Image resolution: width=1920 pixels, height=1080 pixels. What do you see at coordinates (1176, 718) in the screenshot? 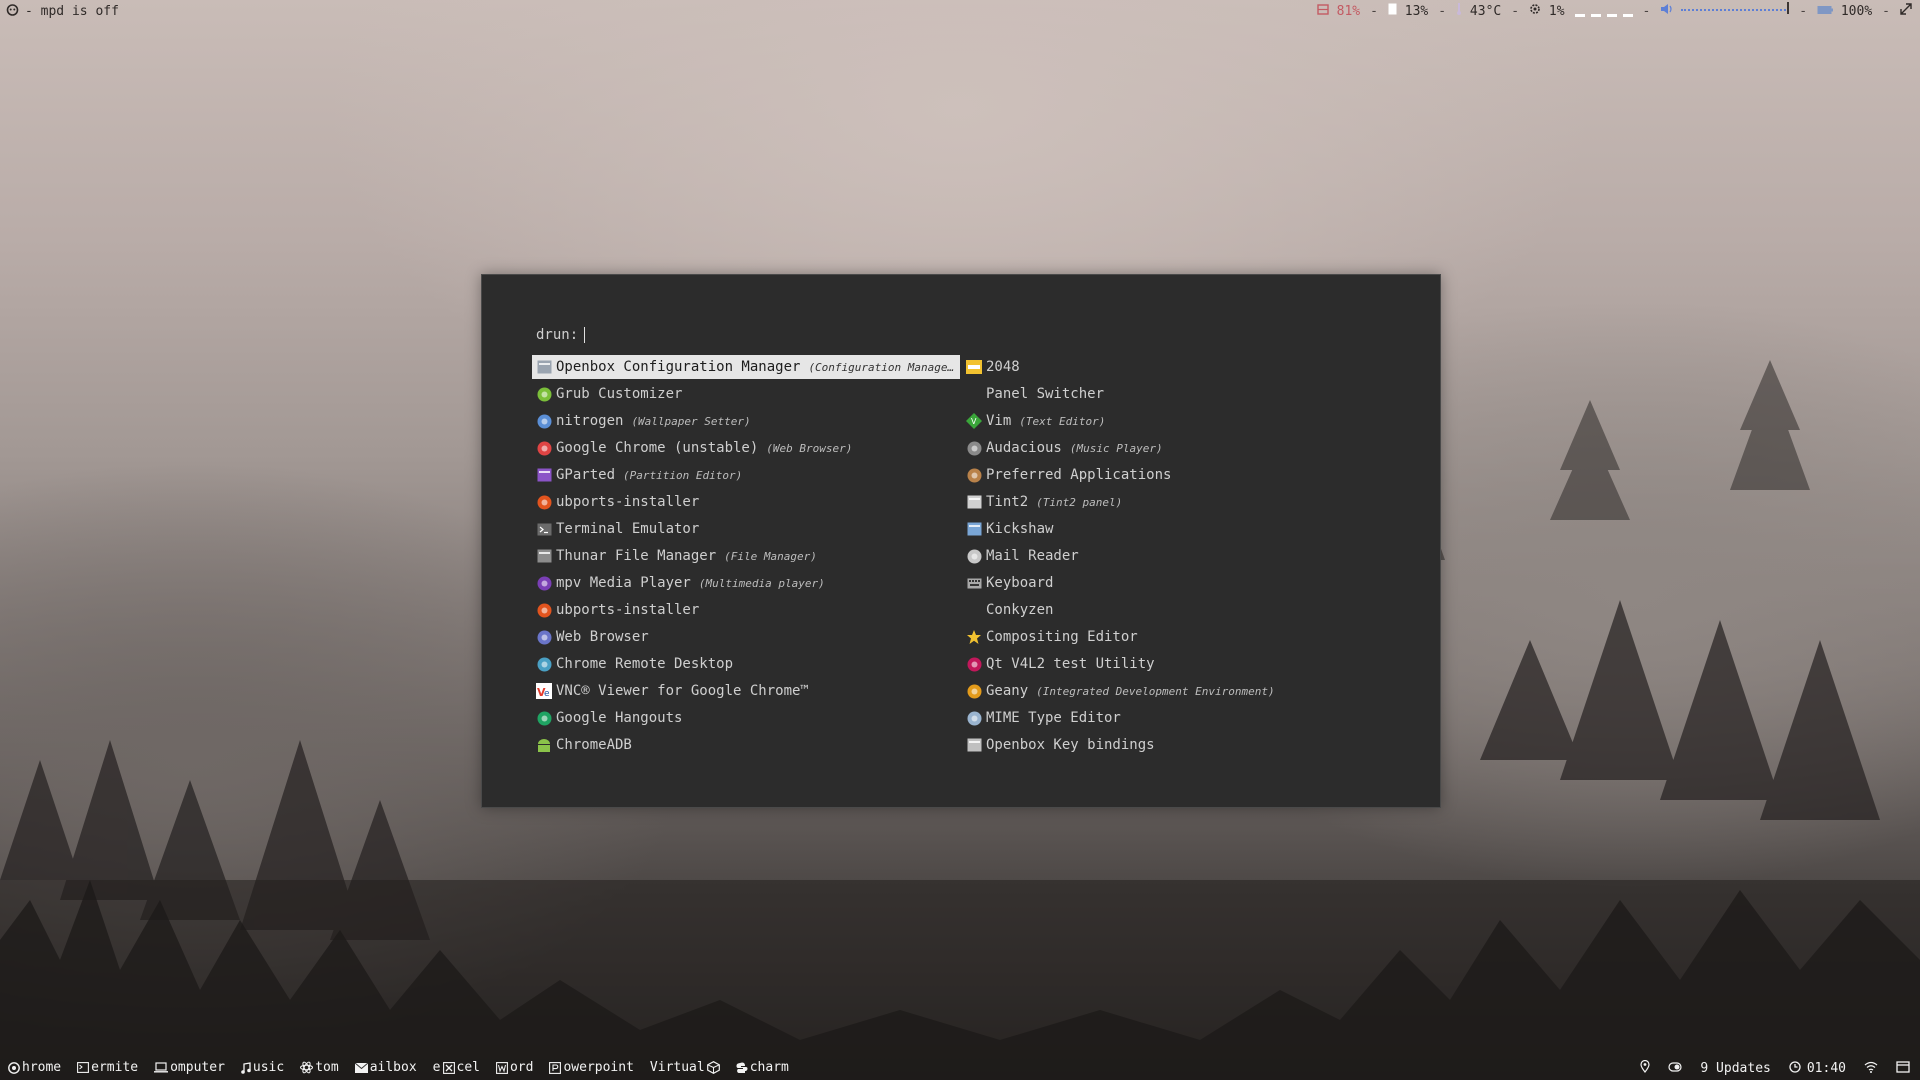
I see `launcher-entry: MIME Type Editor` at bounding box center [1176, 718].